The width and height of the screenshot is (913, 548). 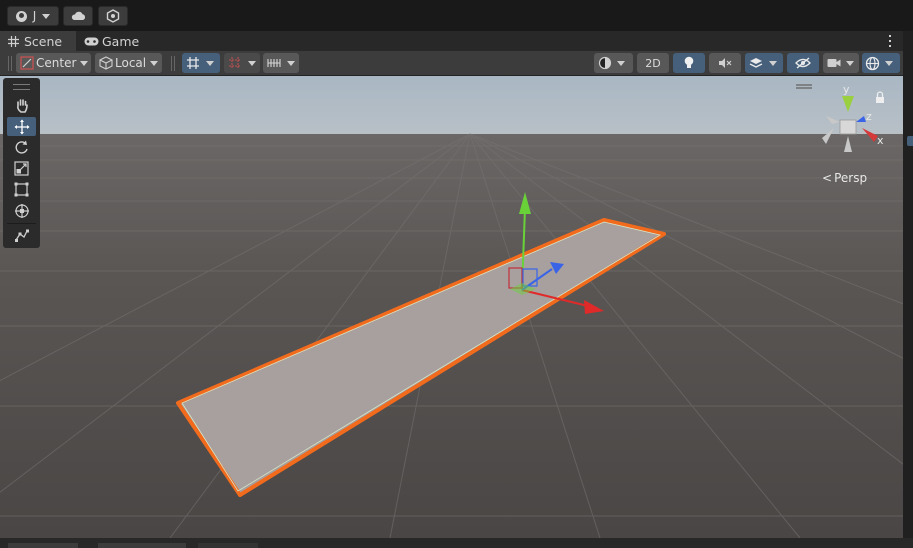 I want to click on scene-visibility-toggle, so click(x=803, y=63).